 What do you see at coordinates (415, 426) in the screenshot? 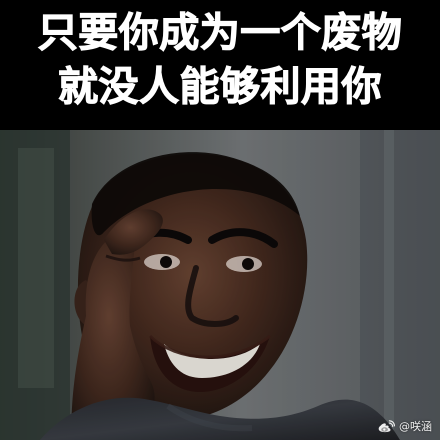
I see `watermark-handle: @咲涵` at bounding box center [415, 426].